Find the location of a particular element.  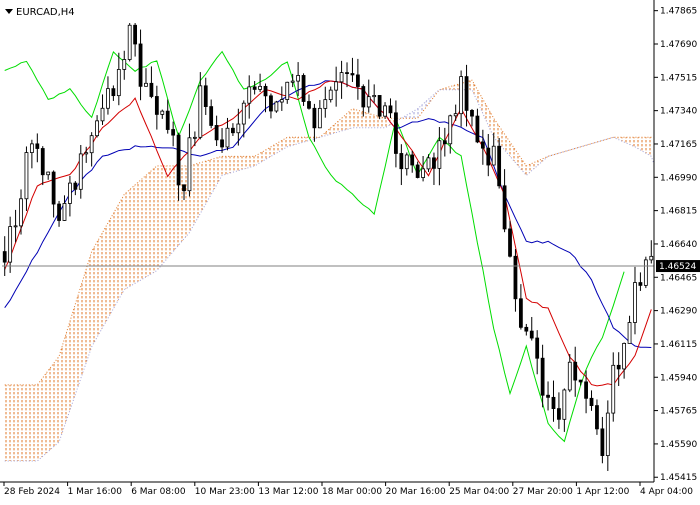

x-tick-label: 1 Apr 12:00 is located at coordinates (602, 492).